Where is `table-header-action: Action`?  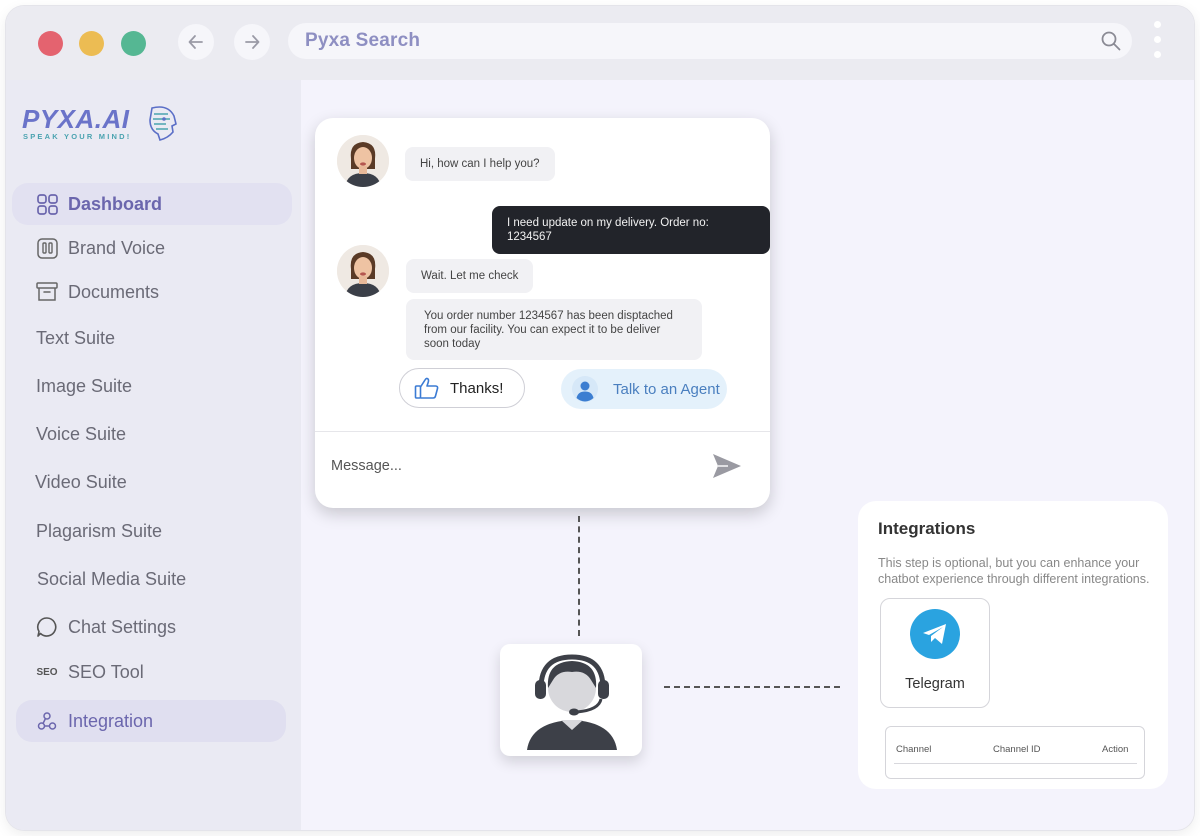 table-header-action: Action is located at coordinates (1115, 749).